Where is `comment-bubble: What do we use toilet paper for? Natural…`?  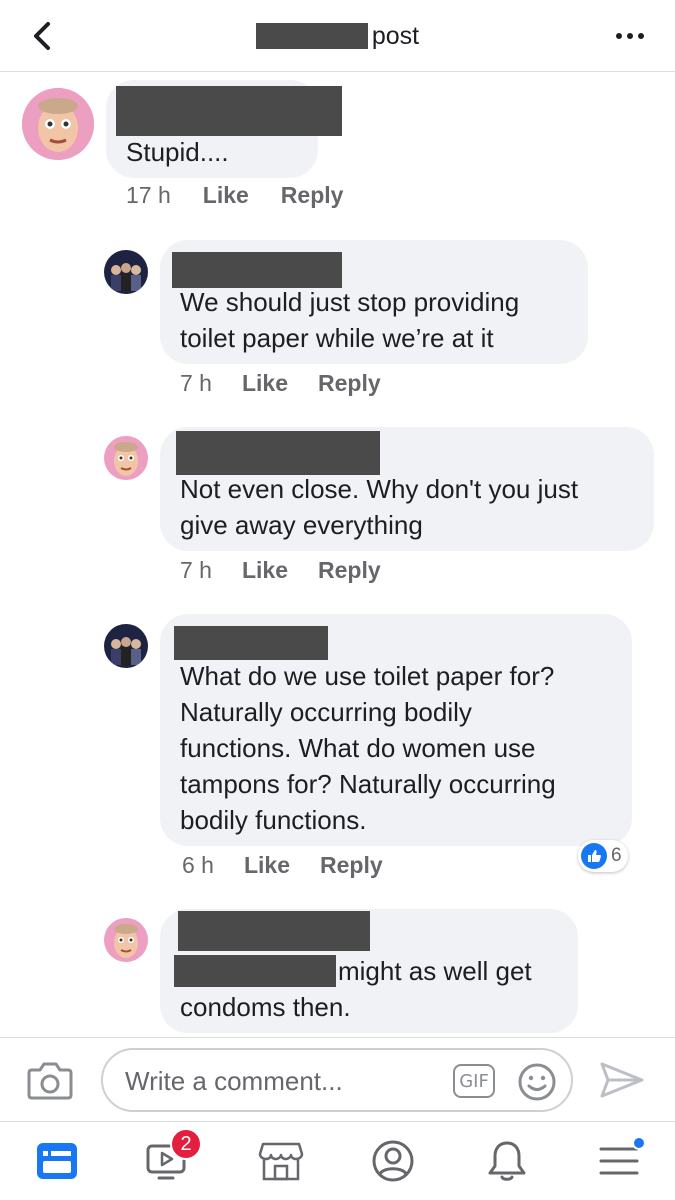 comment-bubble: What do we use toilet paper for? Natural… is located at coordinates (396, 730).